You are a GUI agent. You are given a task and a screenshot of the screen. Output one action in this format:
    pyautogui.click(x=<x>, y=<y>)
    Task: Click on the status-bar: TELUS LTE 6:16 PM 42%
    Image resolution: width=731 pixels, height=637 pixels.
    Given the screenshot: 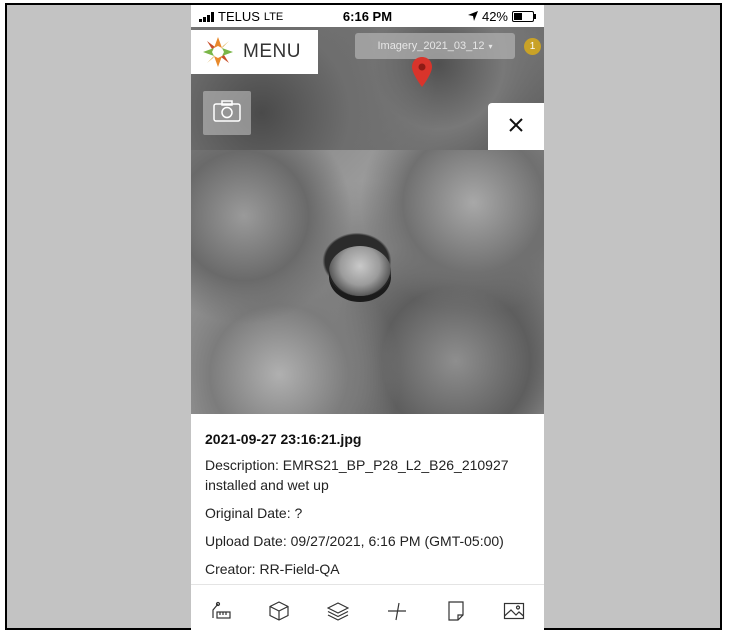 What is the action you would take?
    pyautogui.click(x=367, y=16)
    